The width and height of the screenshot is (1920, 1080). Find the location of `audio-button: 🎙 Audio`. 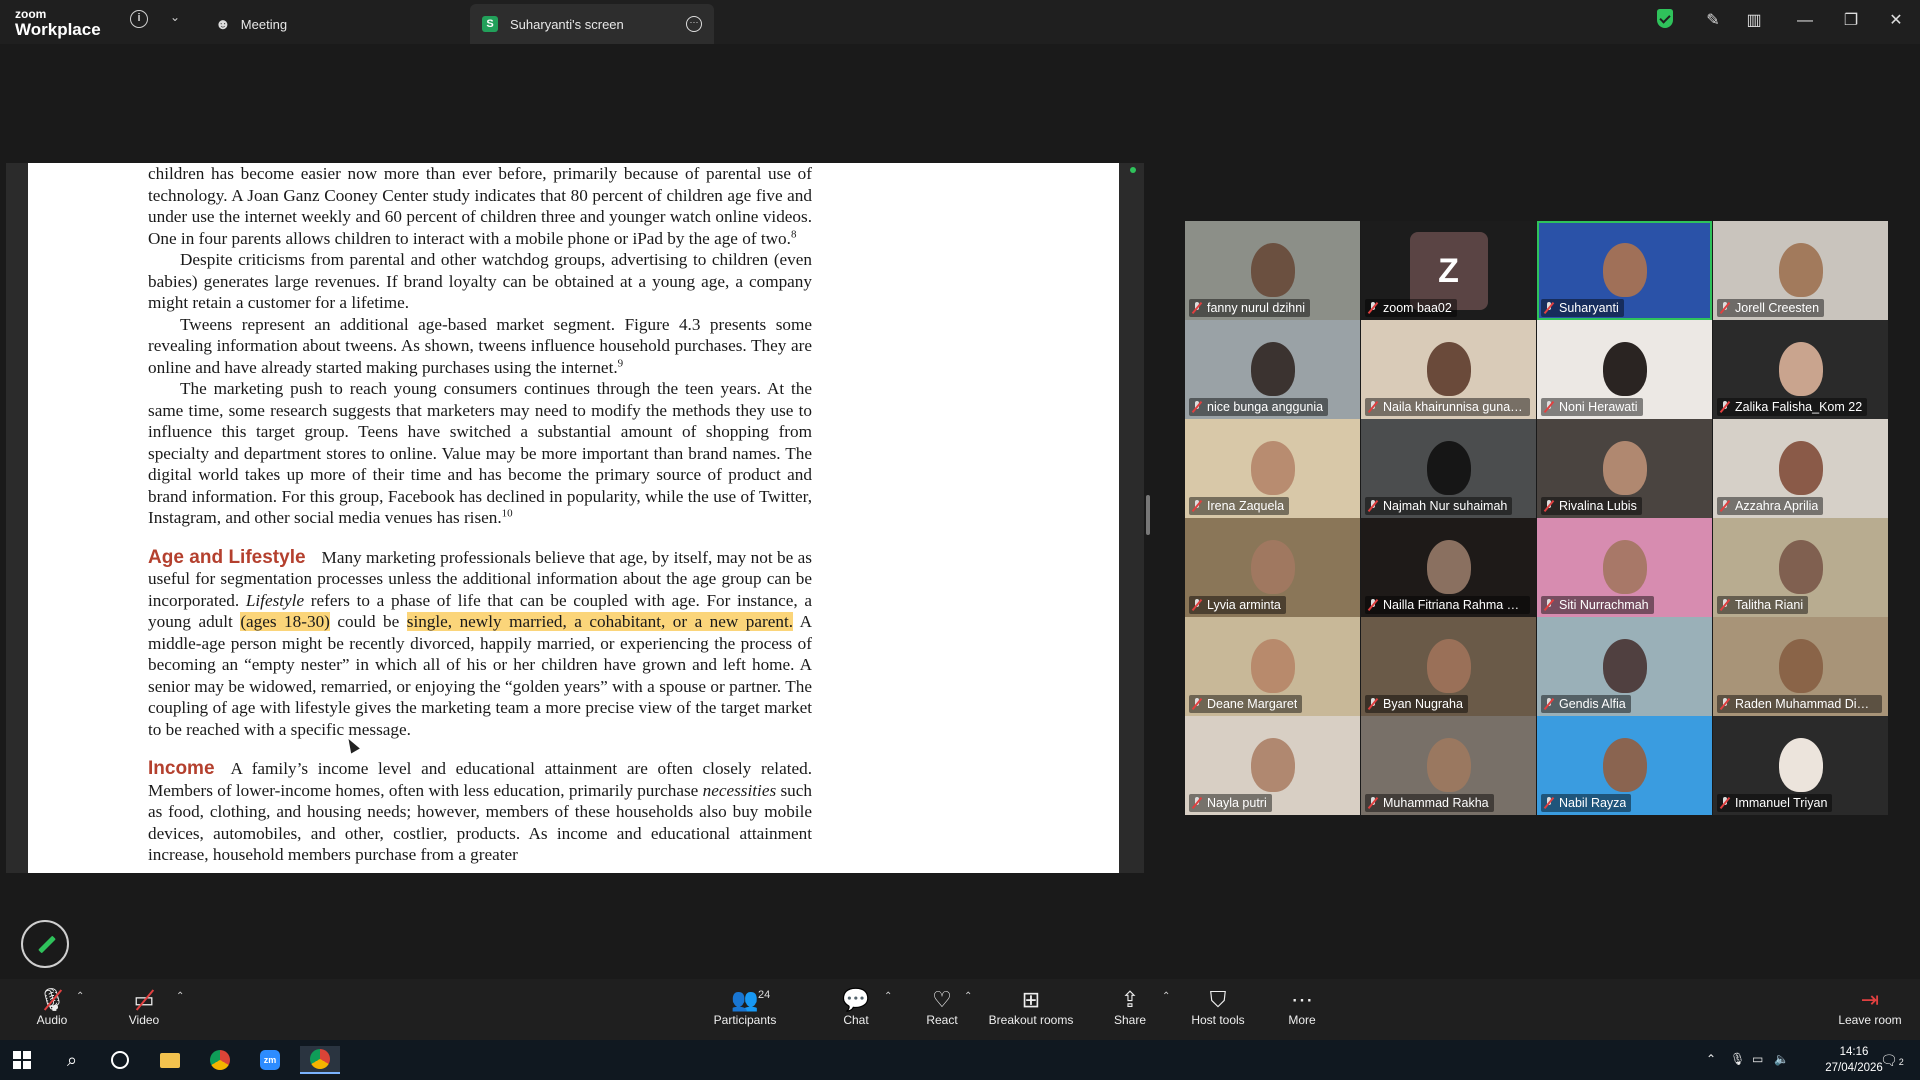

audio-button: 🎙 Audio is located at coordinates (52, 1007).